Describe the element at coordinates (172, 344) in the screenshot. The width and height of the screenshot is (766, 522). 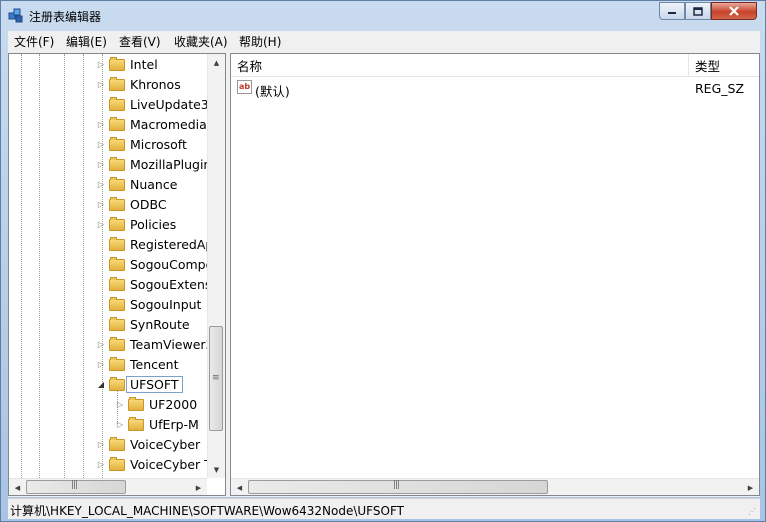
I see `tree-item-label: TeamViewer3` at that location.